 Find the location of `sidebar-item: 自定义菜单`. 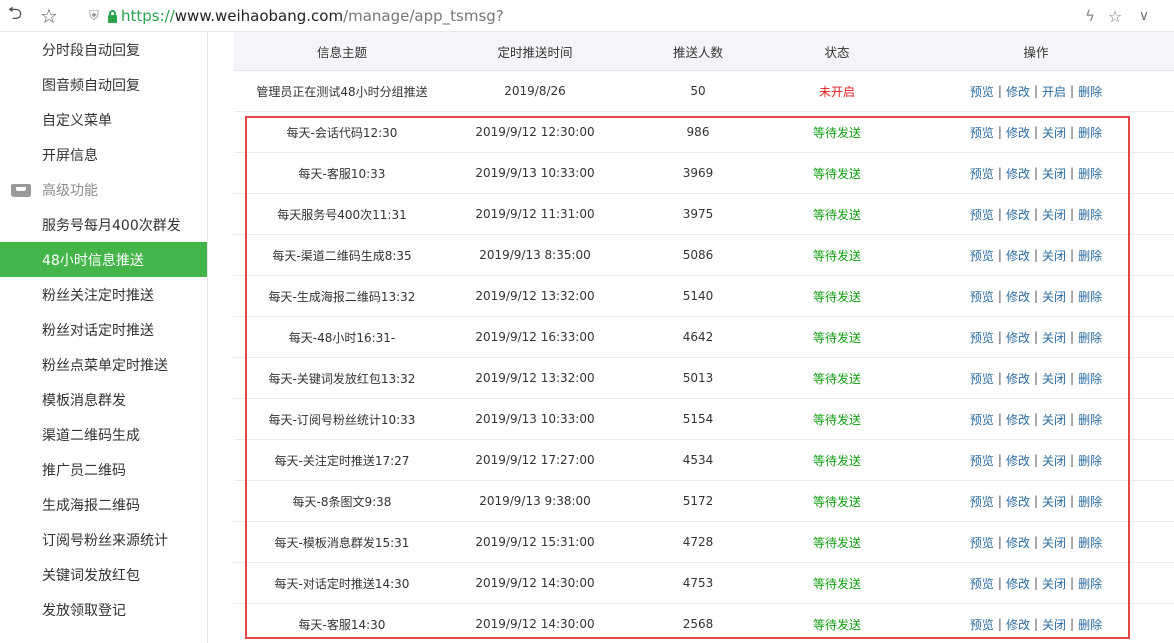

sidebar-item: 自定义菜单 is located at coordinates (103, 119).